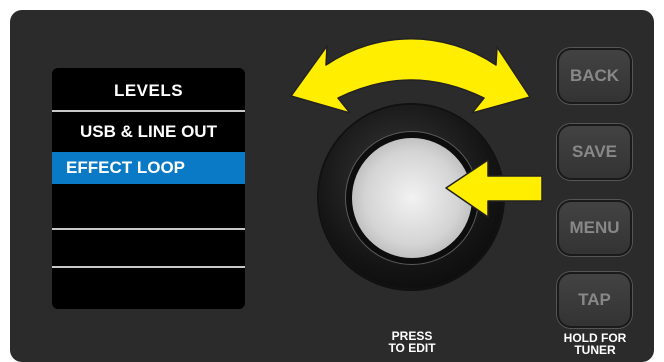 The height and width of the screenshot is (362, 664). Describe the element at coordinates (595, 350) in the screenshot. I see `tap-caption-line2: TUNER` at that location.